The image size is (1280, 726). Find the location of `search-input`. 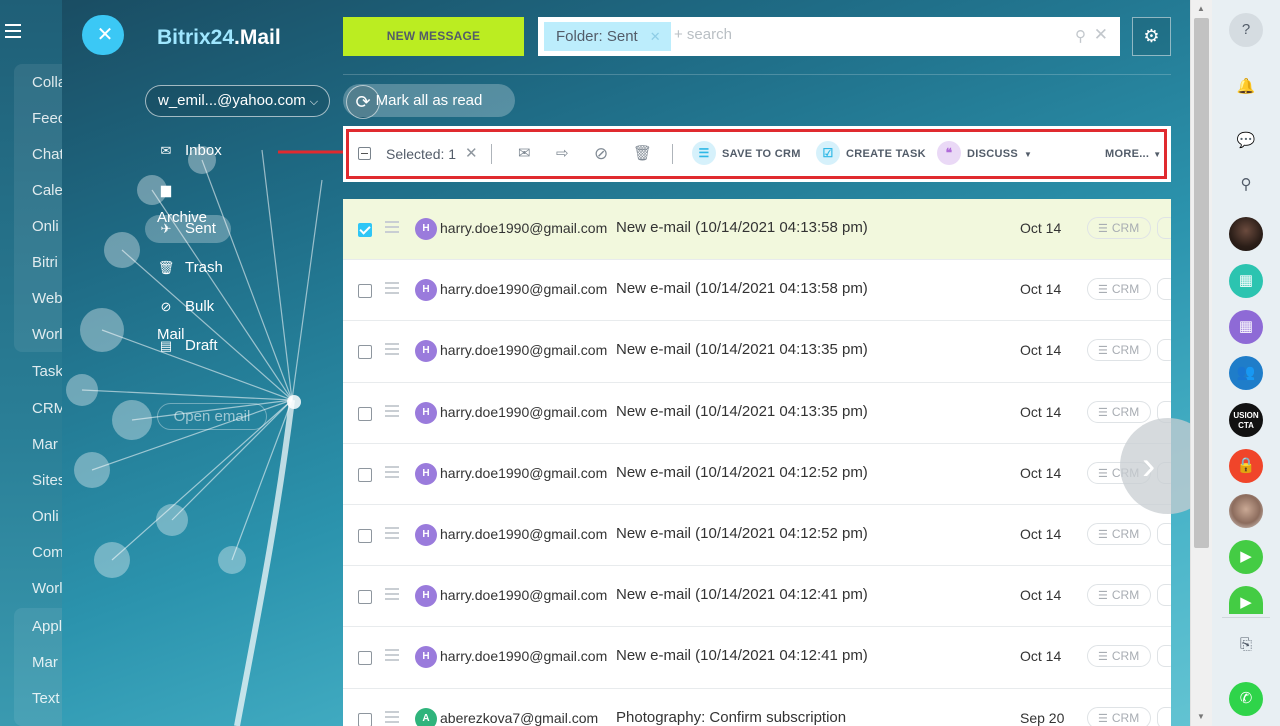

search-input is located at coordinates (854, 34).